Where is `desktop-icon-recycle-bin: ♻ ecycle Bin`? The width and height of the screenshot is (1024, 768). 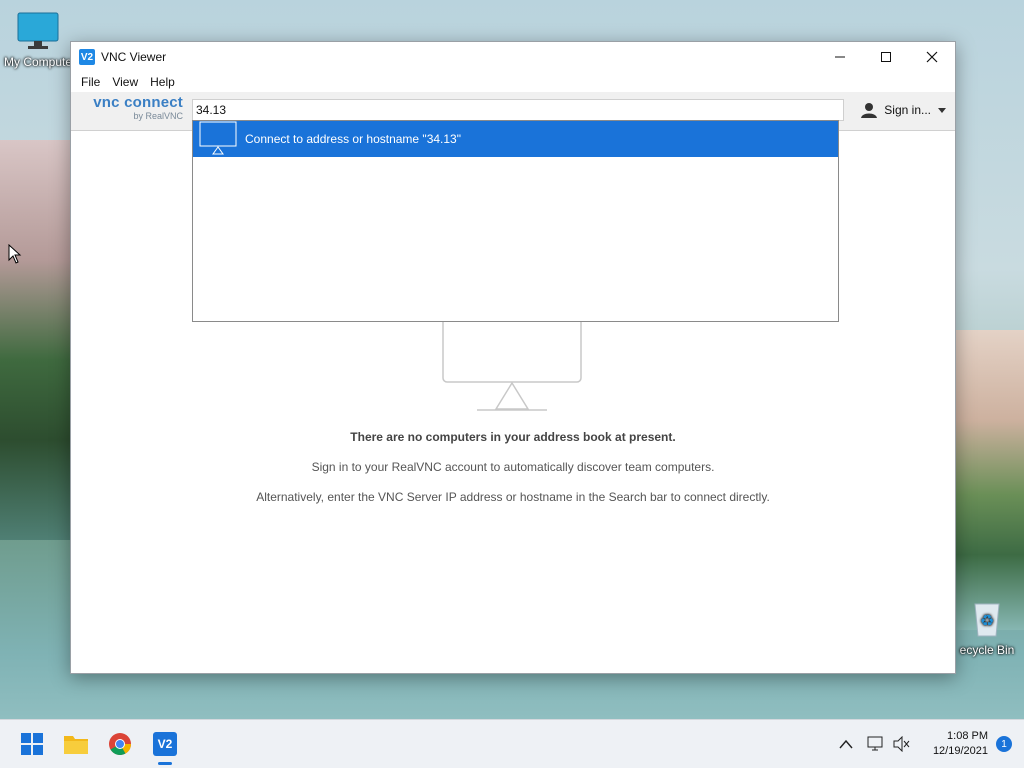 desktop-icon-recycle-bin: ♻ ecycle Bin is located at coordinates (987, 627).